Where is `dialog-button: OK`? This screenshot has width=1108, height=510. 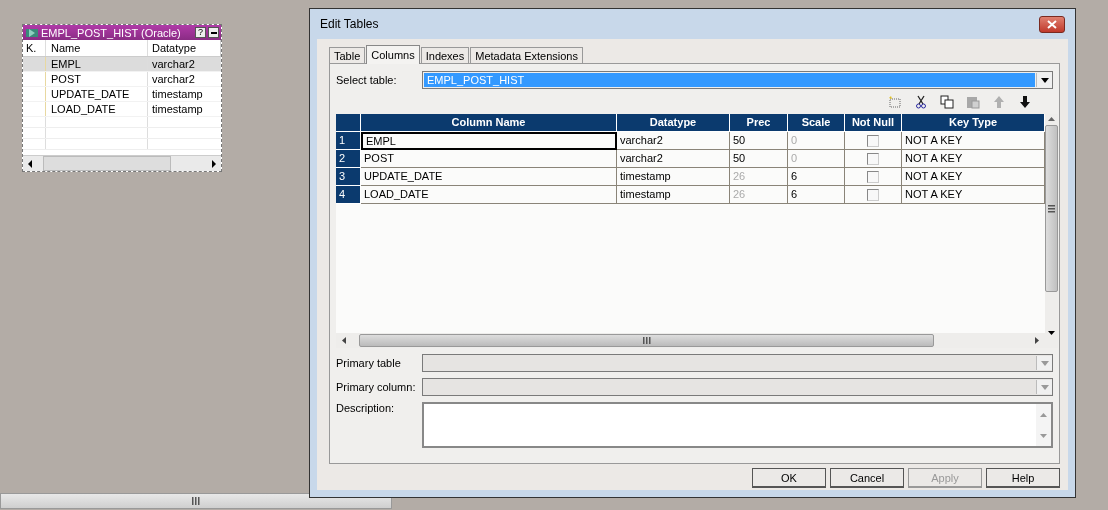
dialog-button: OK is located at coordinates (789, 478).